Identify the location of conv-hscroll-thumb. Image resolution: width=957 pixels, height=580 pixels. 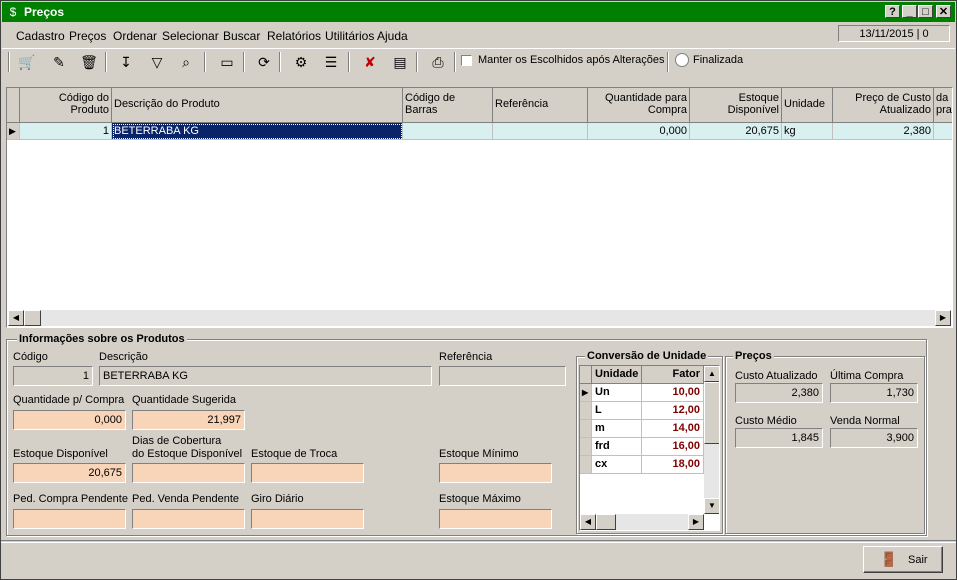
(606, 522).